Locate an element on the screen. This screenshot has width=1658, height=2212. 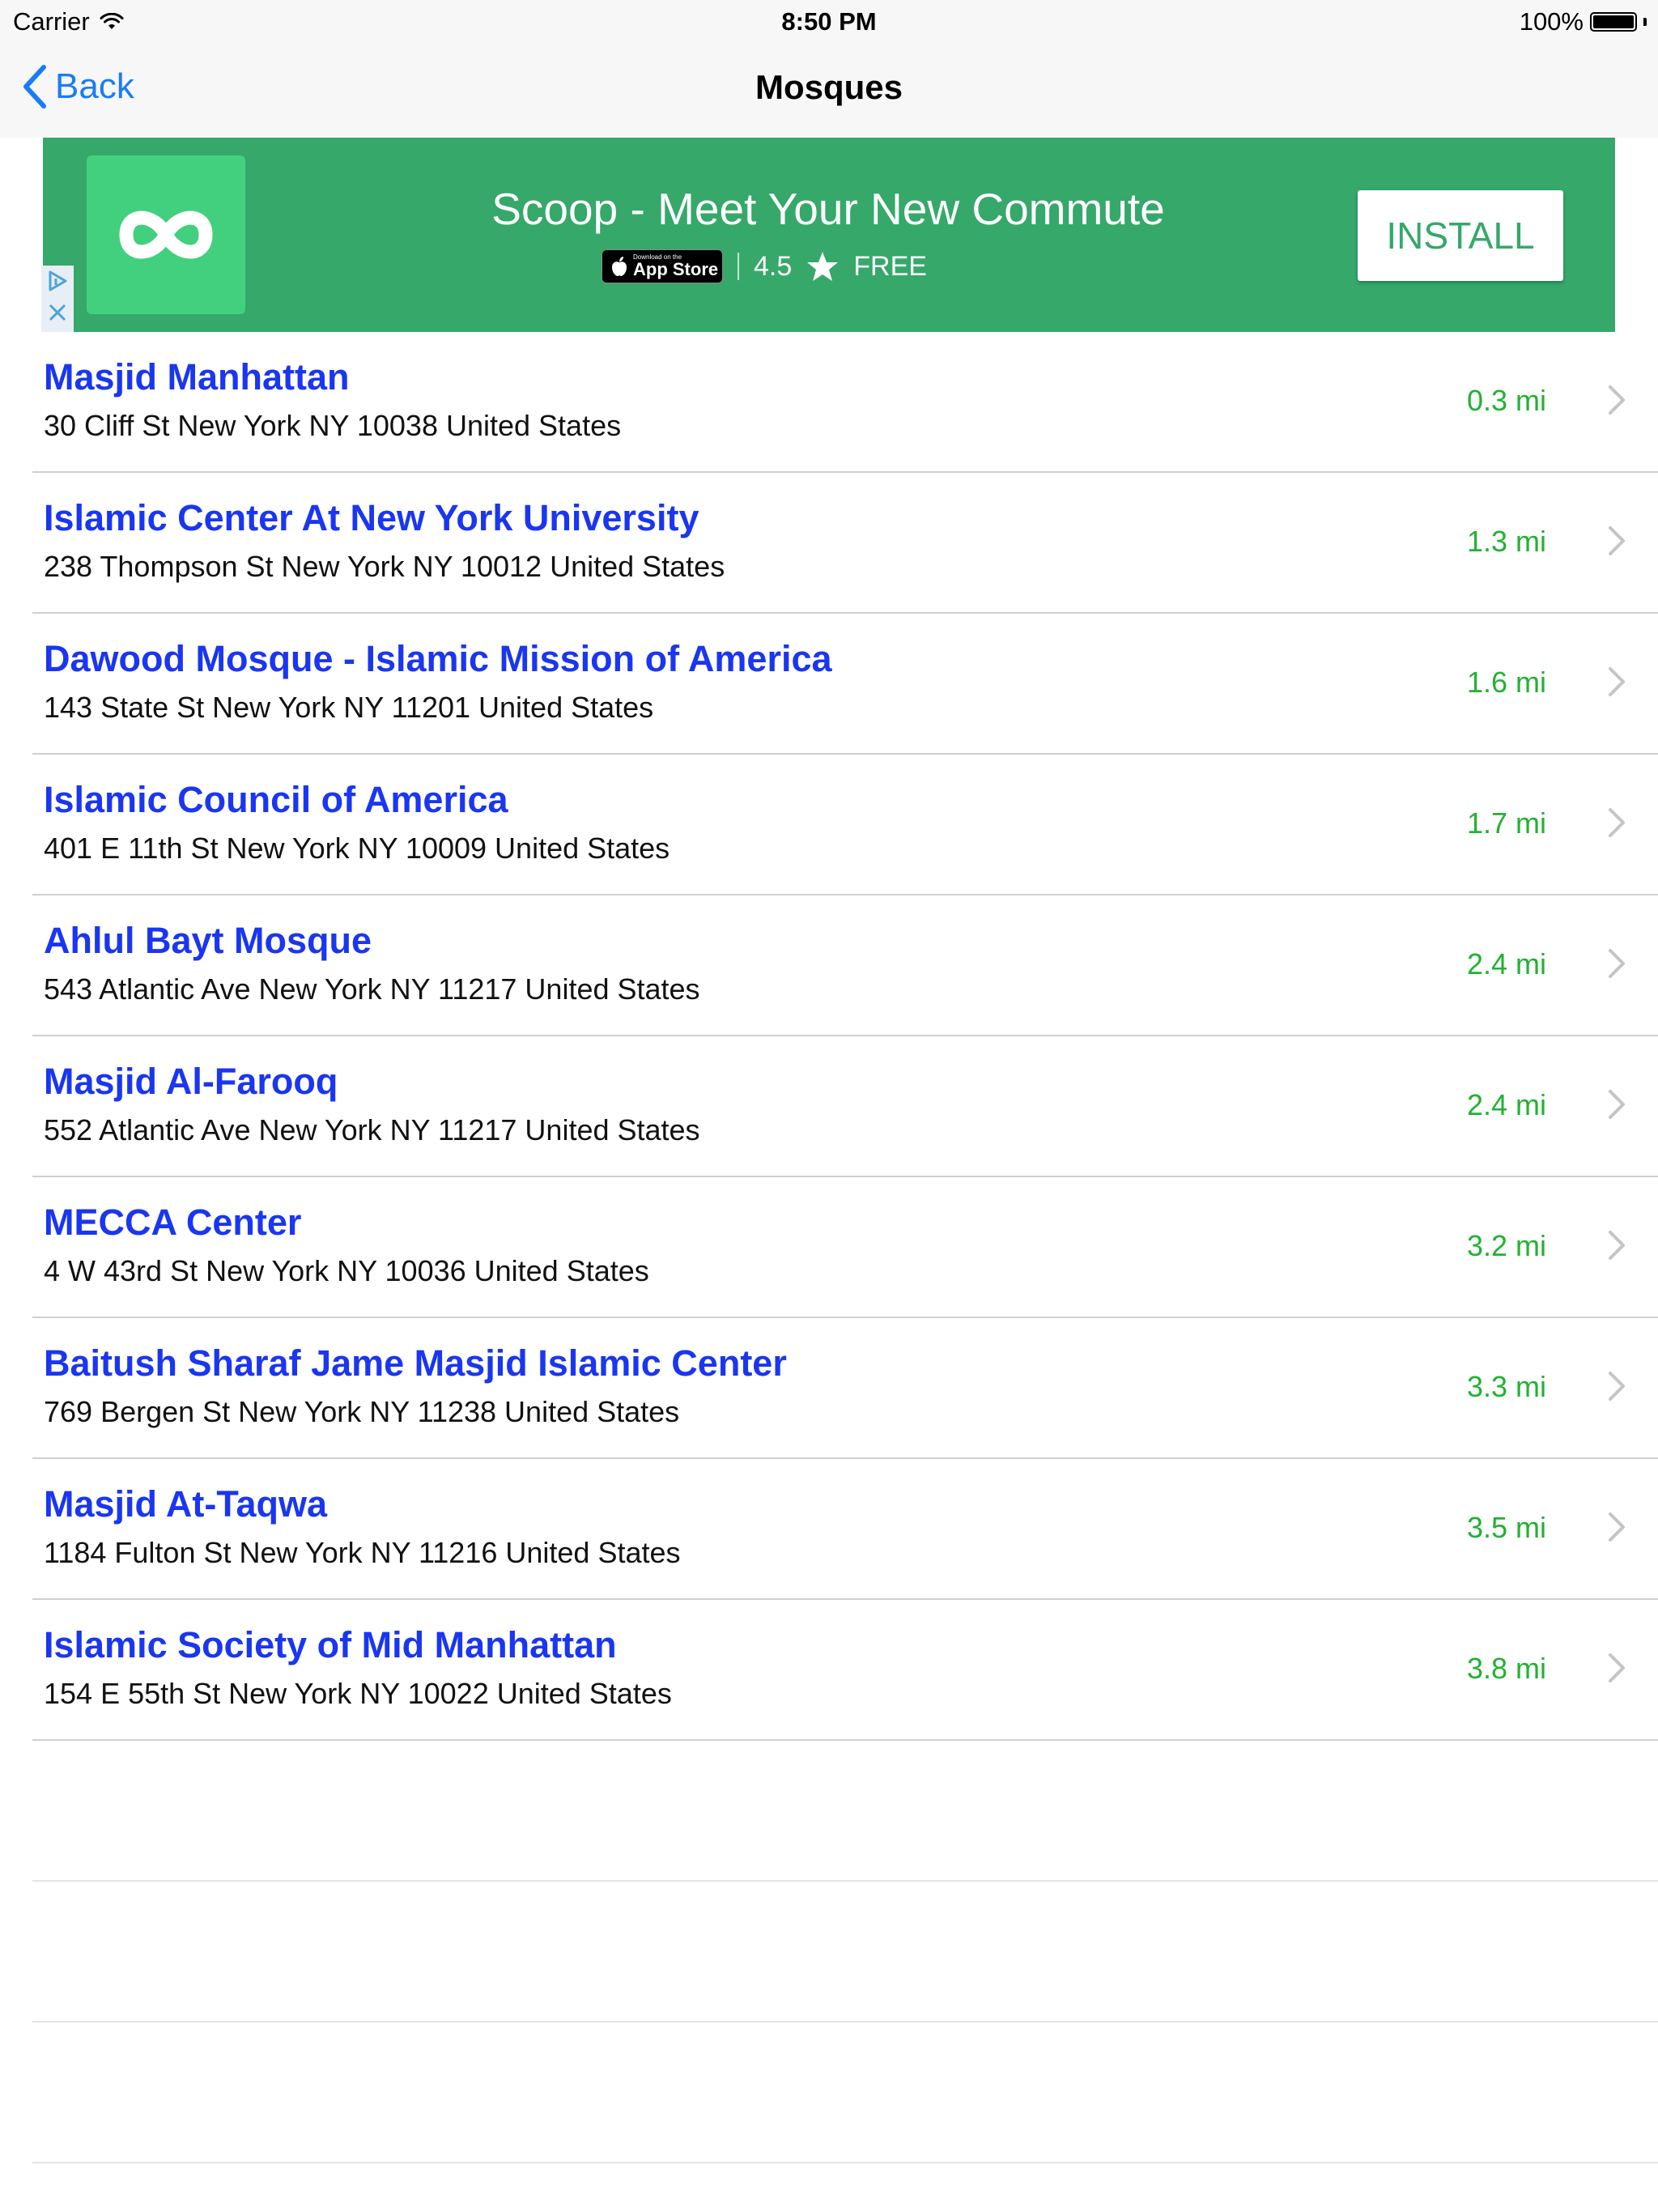
ad-info-icon is located at coordinates (57, 281).